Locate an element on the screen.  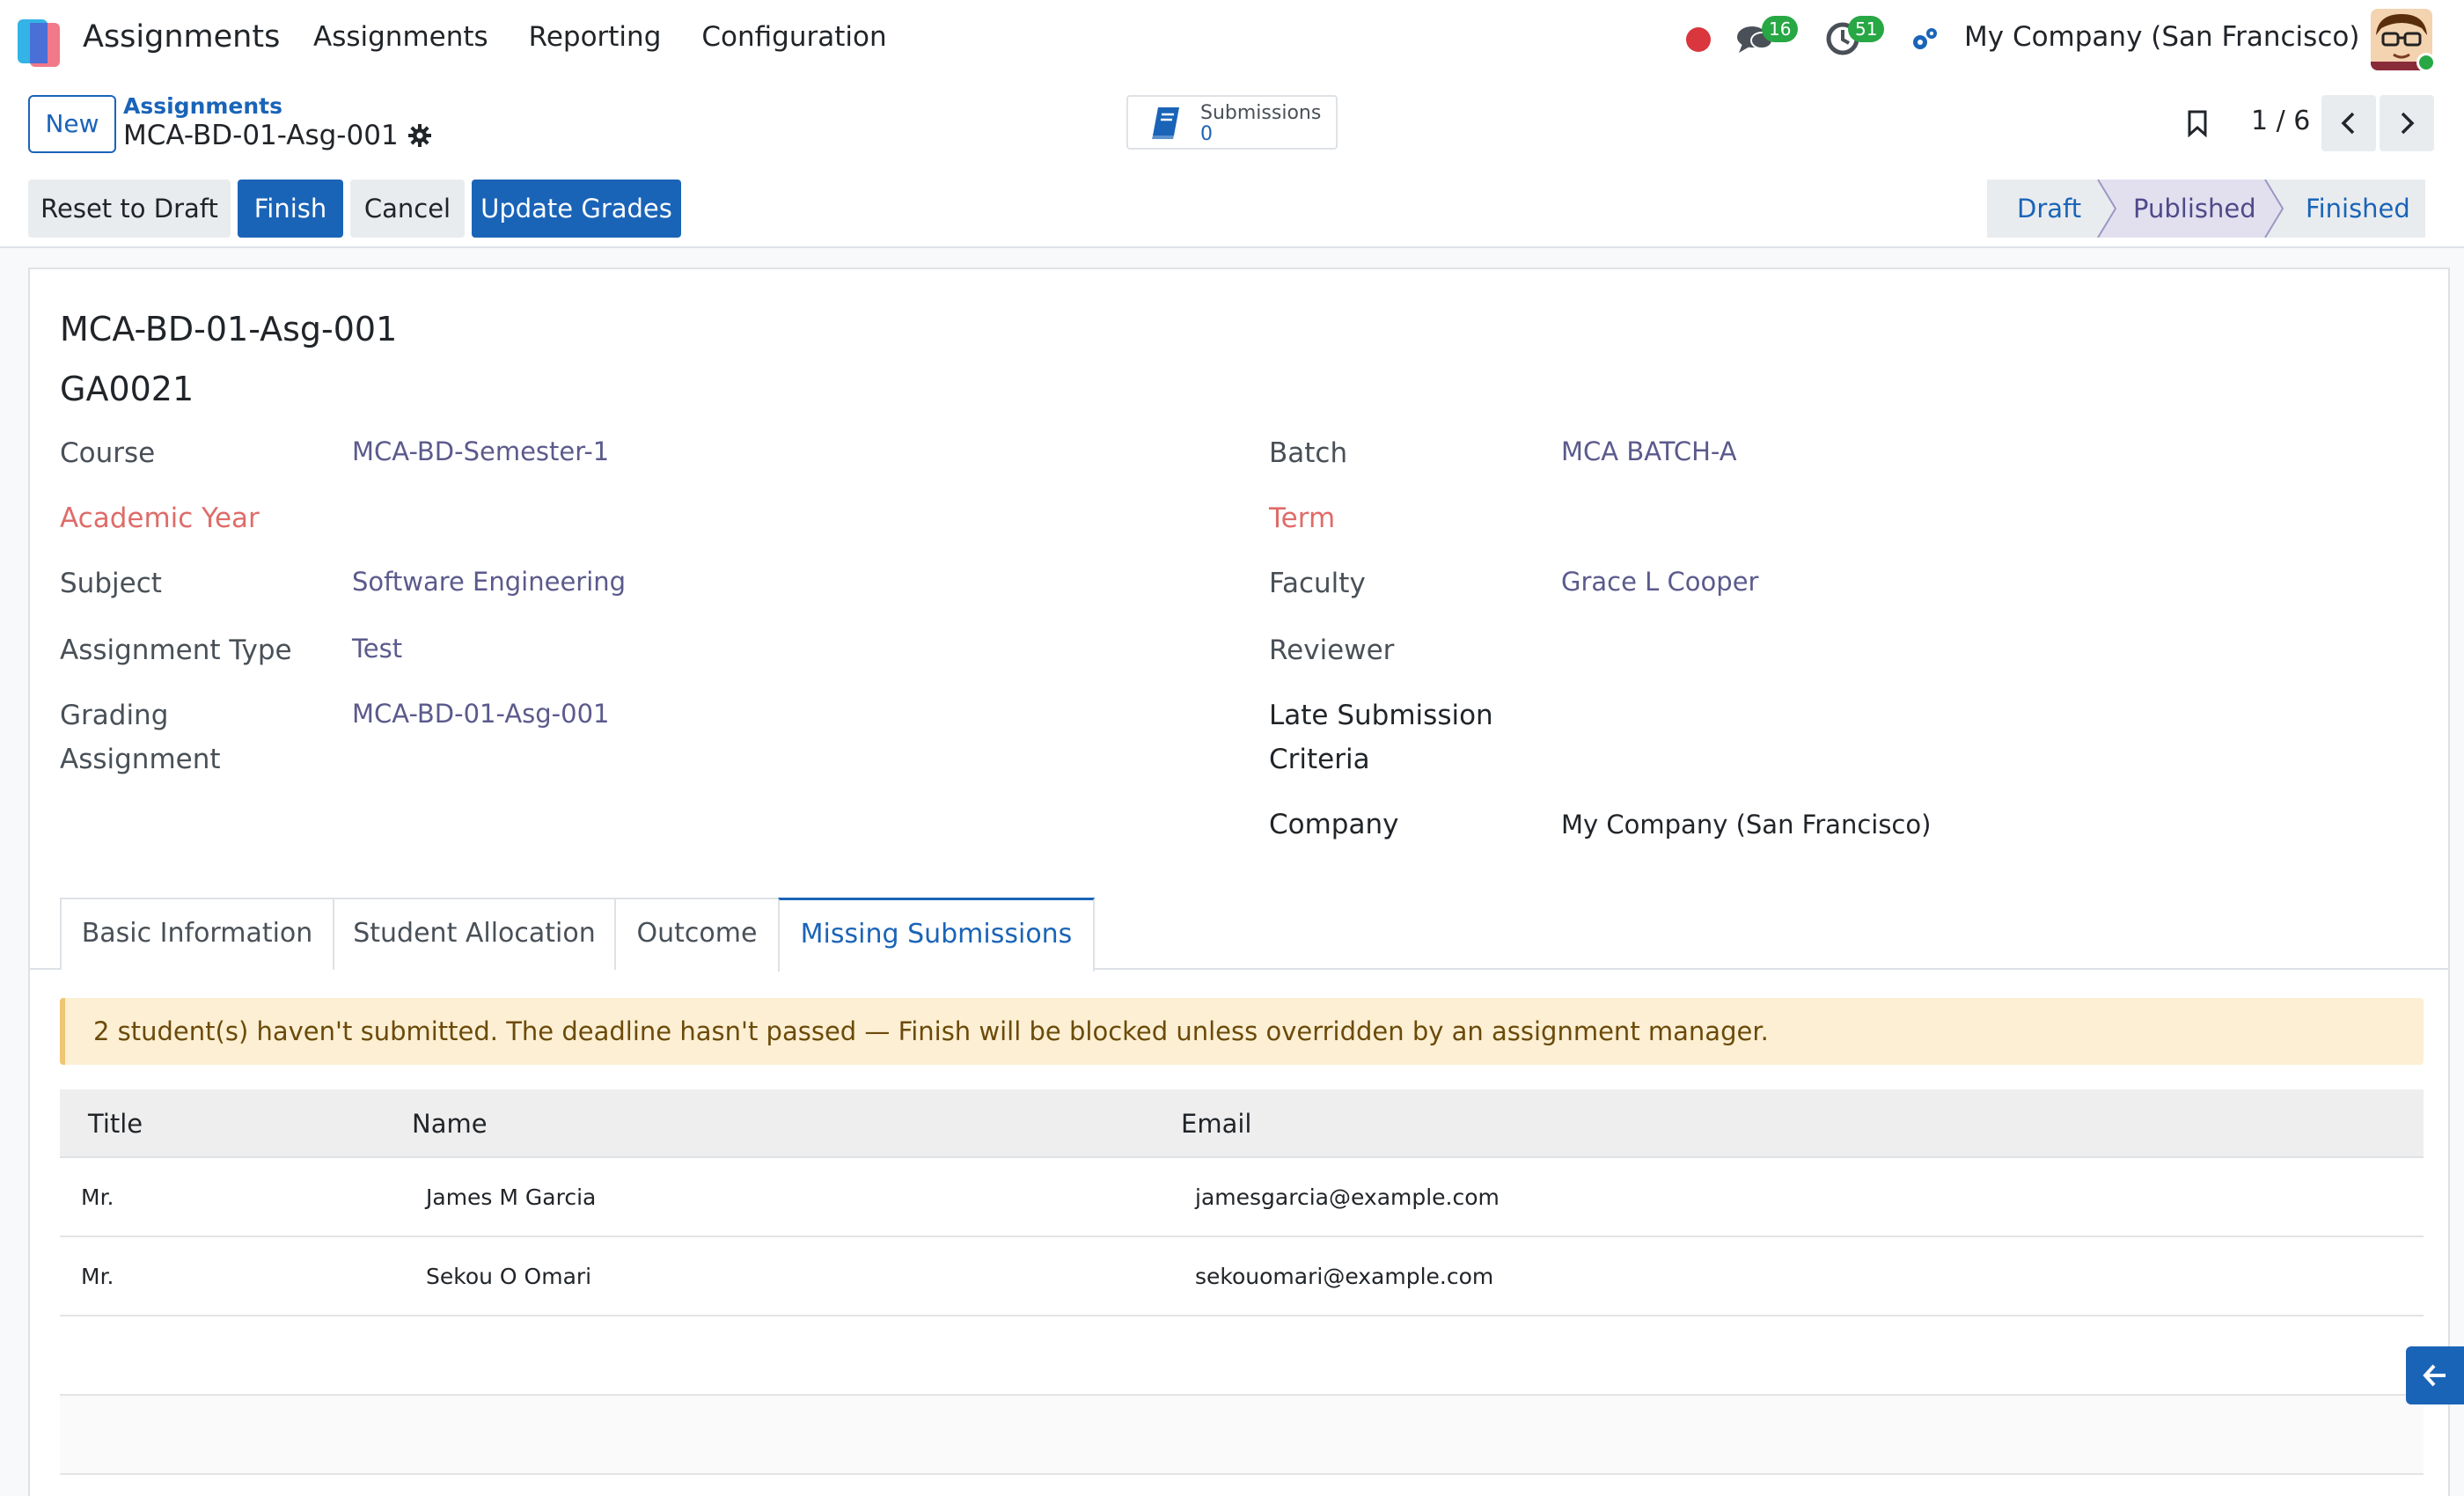
stage-finished: Finished is located at coordinates (2342, 209).